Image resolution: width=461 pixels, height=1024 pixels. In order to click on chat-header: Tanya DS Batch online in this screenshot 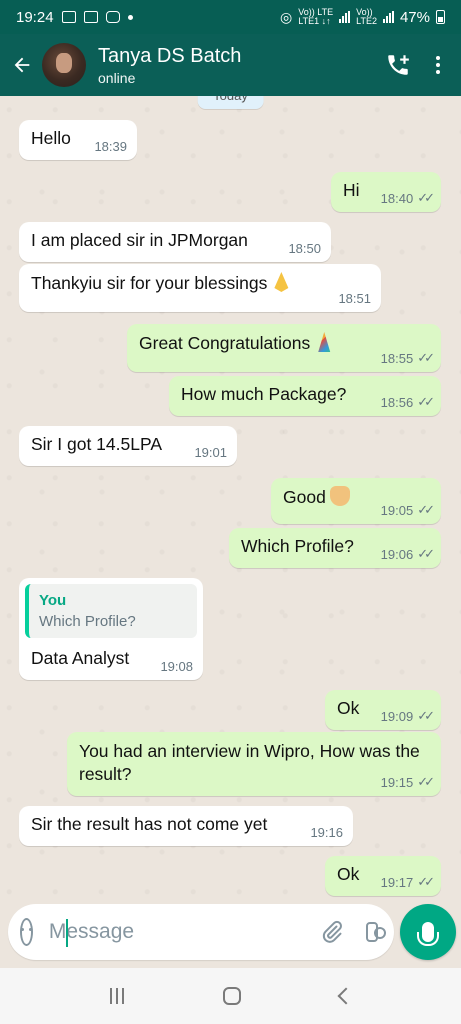, I will do `click(230, 65)`.